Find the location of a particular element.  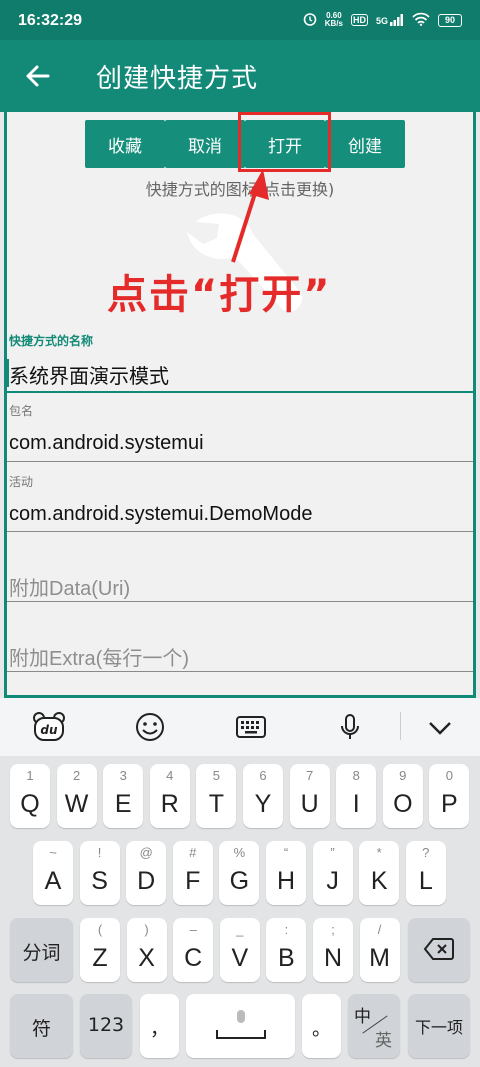

key-o: 9O is located at coordinates (402, 796).